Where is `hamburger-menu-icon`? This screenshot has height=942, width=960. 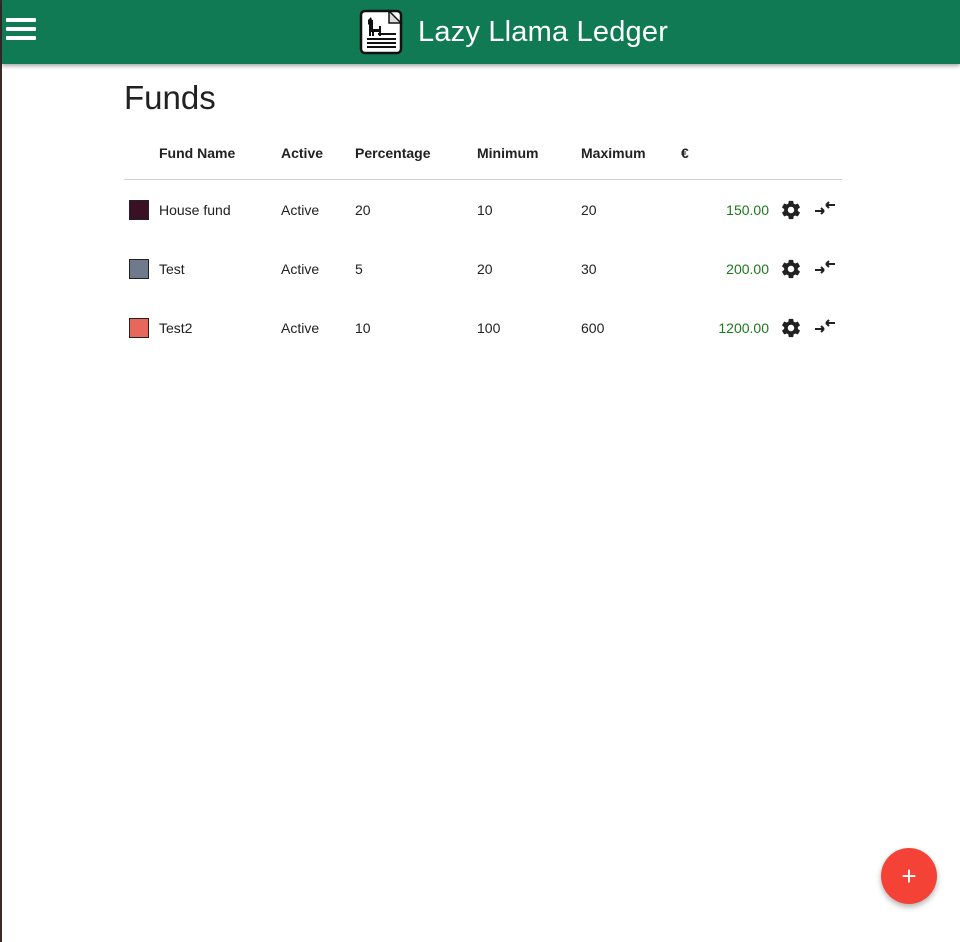 hamburger-menu-icon is located at coordinates (21, 32).